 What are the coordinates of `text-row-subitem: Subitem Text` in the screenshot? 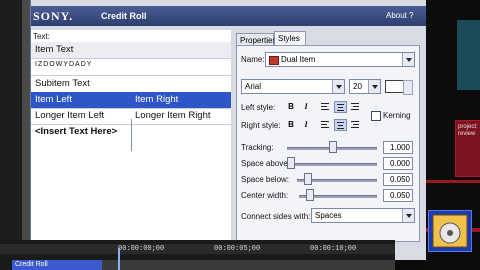 It's located at (131, 84).